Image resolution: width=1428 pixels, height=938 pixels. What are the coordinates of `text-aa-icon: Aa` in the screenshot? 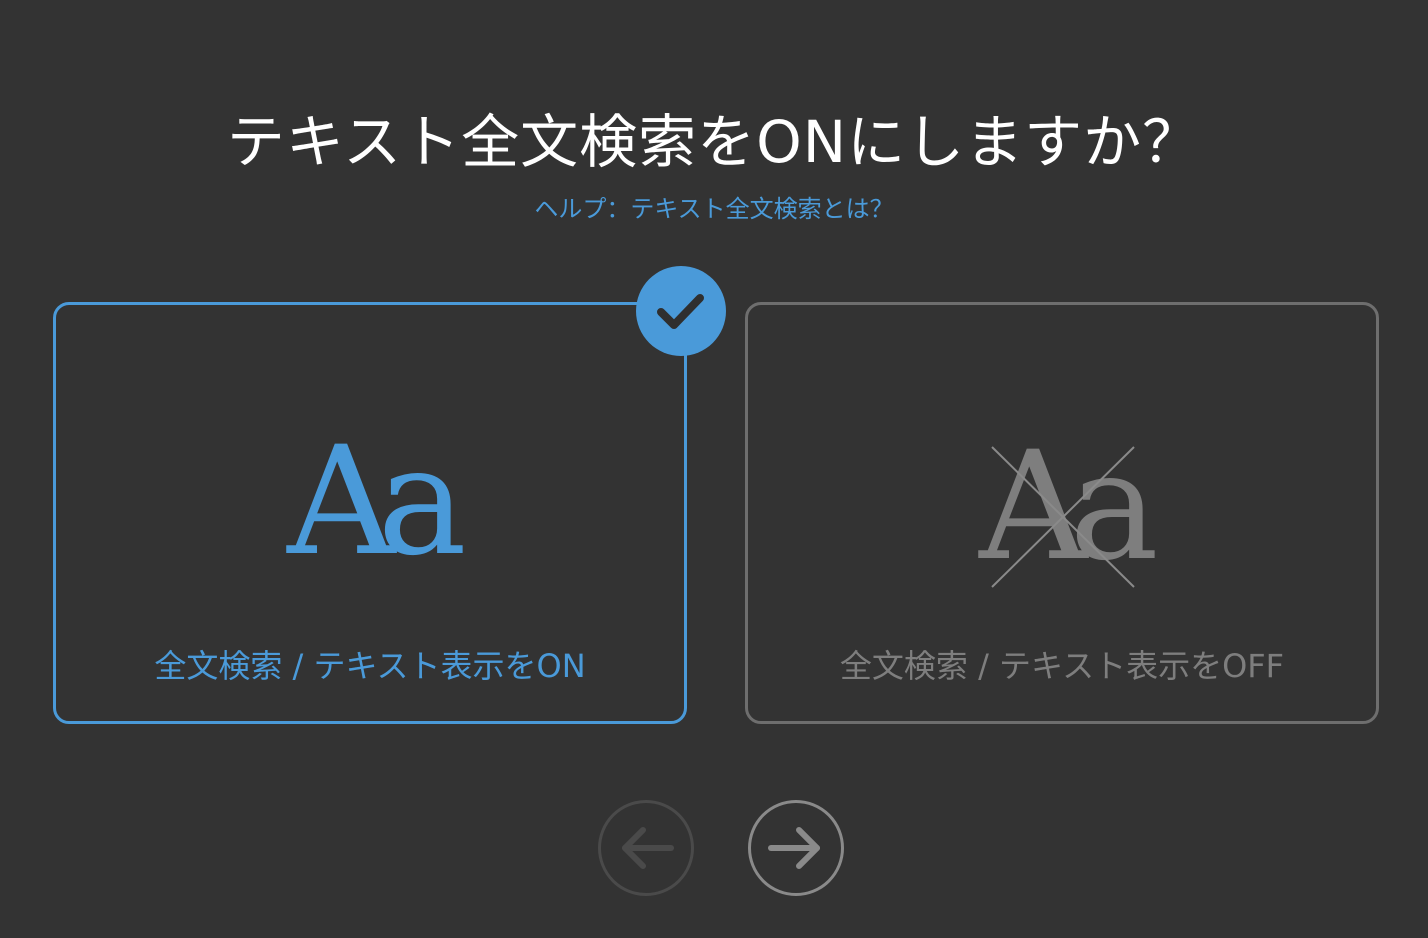 It's located at (383, 502).